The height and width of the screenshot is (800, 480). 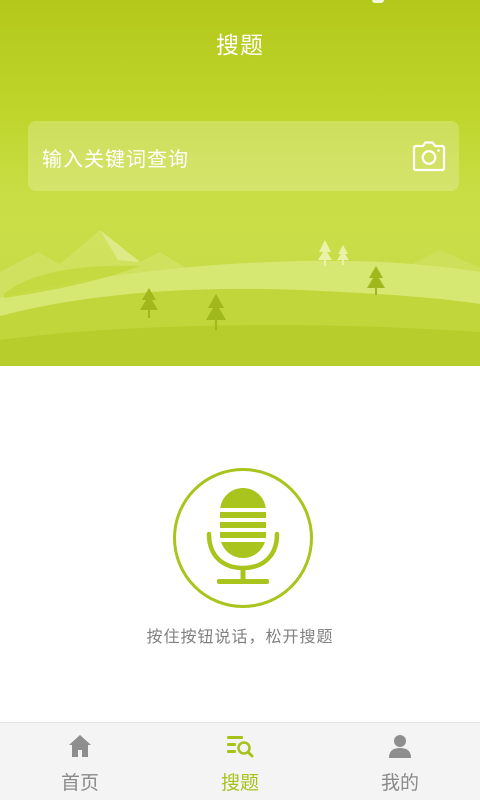 What do you see at coordinates (239, 783) in the screenshot?
I see `tab-search-label: 搜题` at bounding box center [239, 783].